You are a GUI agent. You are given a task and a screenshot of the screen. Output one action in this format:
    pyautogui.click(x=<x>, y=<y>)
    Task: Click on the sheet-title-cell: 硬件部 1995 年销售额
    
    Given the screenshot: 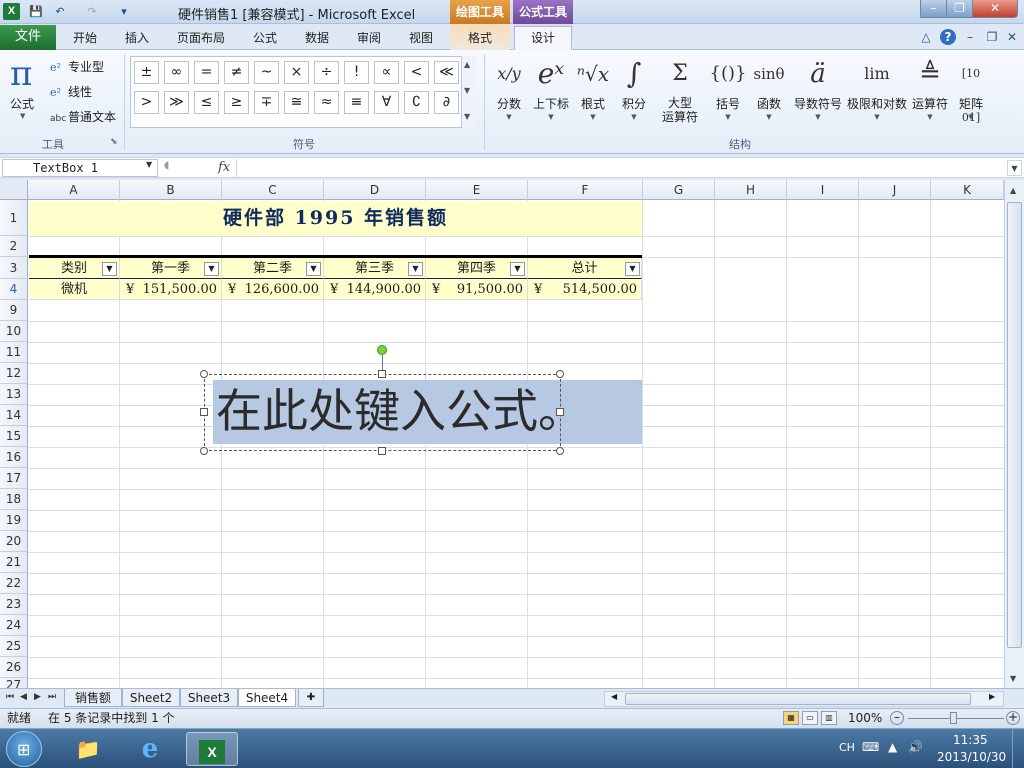 What is the action you would take?
    pyautogui.click(x=335, y=218)
    